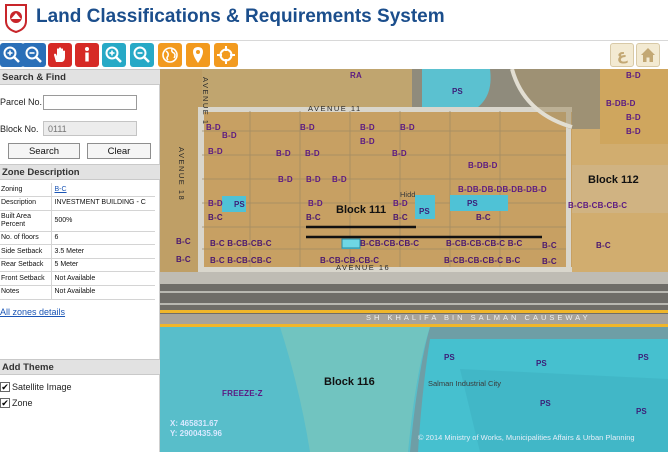 This screenshot has height=452, width=668. I want to click on table-row: Rear Setback 5 Meter, so click(77, 265).